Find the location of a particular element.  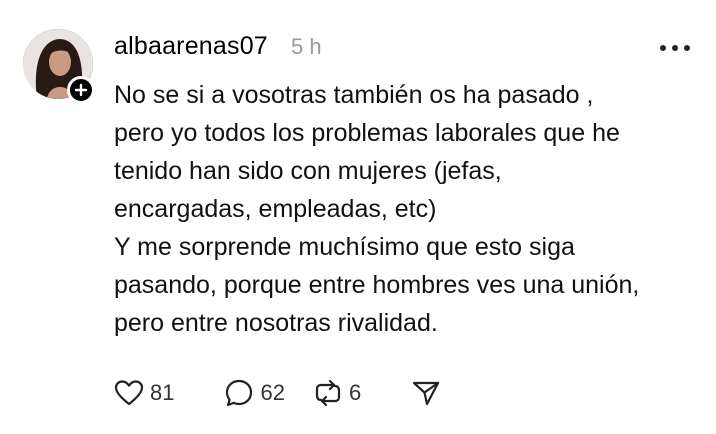

repost-icon is located at coordinates (328, 393).